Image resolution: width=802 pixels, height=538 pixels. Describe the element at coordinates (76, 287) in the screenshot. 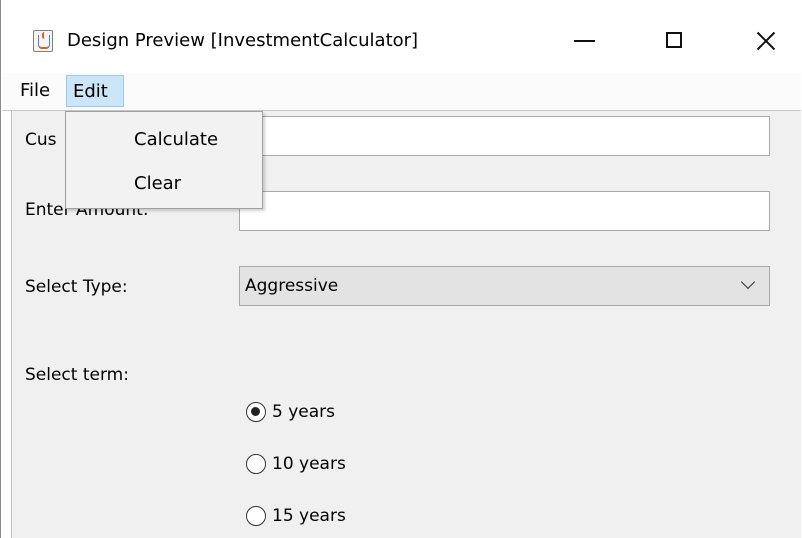

I see `type-label: Select Type:` at that location.